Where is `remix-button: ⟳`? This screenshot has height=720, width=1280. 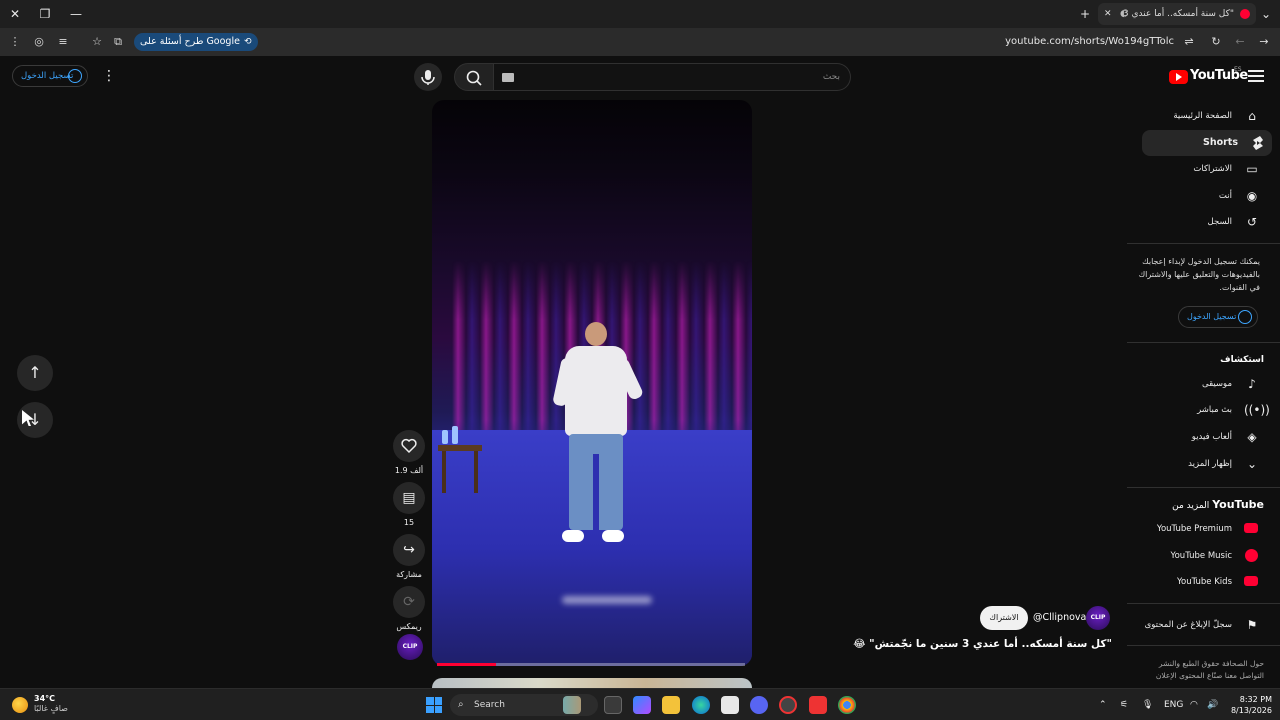 remix-button: ⟳ is located at coordinates (409, 602).